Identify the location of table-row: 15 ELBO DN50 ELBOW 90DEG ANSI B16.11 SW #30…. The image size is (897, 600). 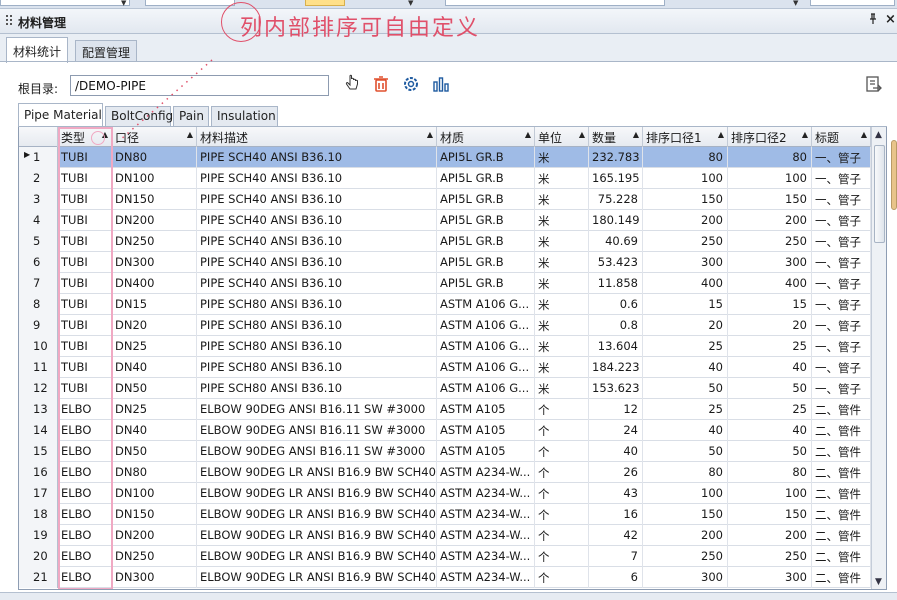
(445, 451).